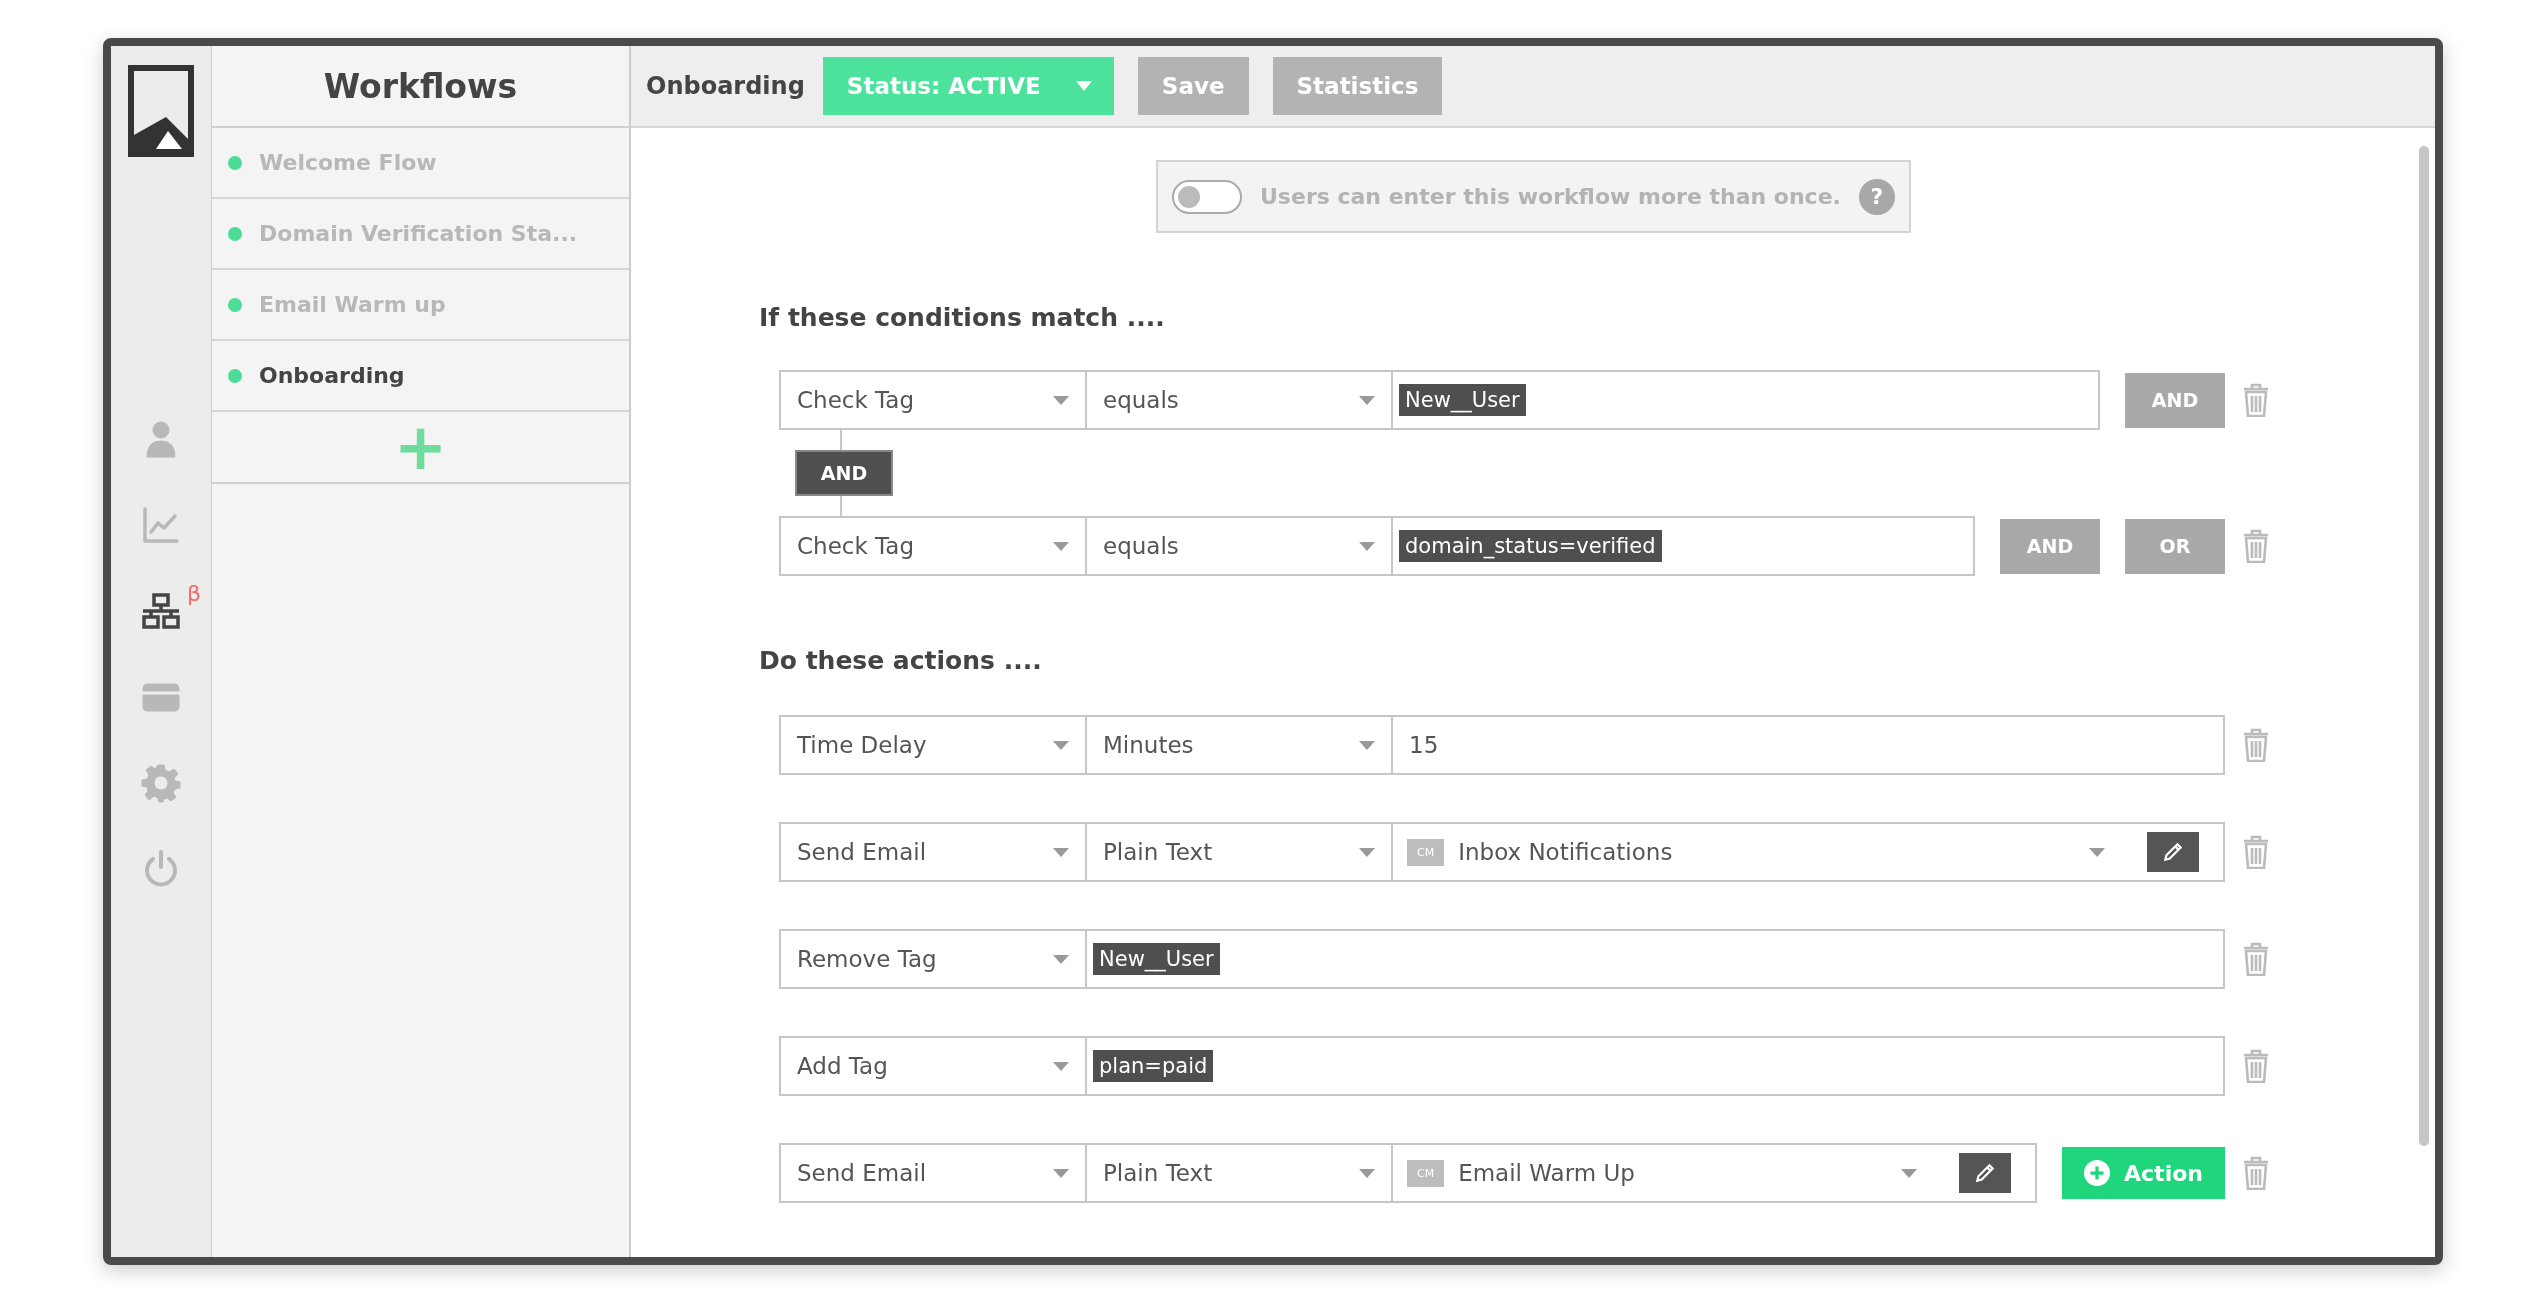  What do you see at coordinates (933, 745) in the screenshot?
I see `action-dropdown: Time Delay` at bounding box center [933, 745].